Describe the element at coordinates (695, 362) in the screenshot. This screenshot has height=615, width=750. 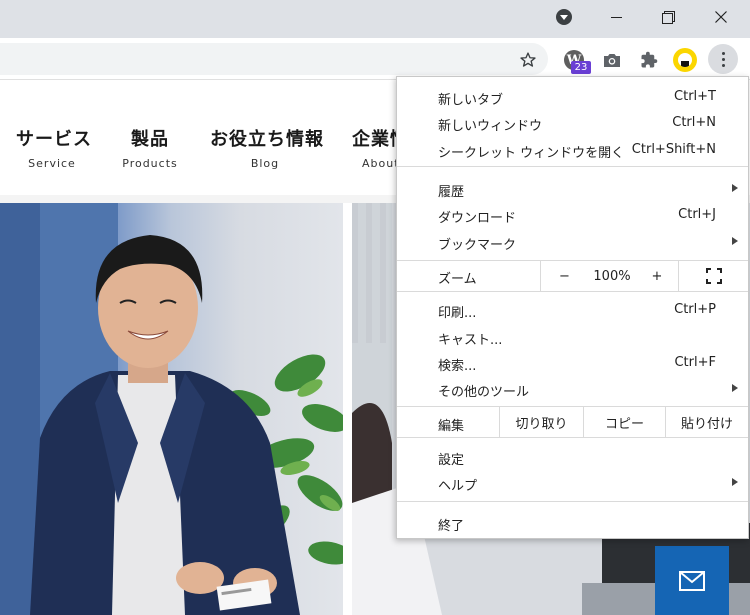
I see `menu-item-shortcut: Ctrl+F` at that location.